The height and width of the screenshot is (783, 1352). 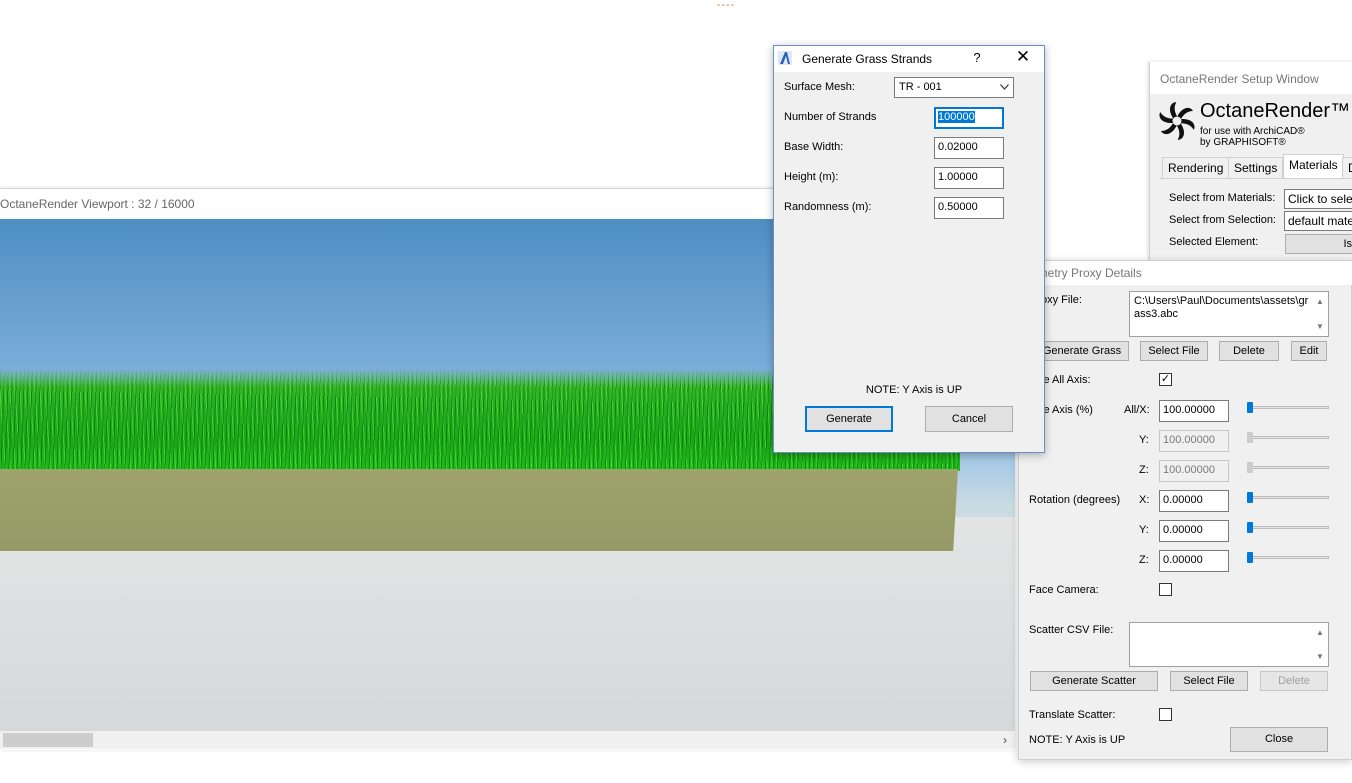 I want to click on scale-x-slider, so click(x=1289, y=407).